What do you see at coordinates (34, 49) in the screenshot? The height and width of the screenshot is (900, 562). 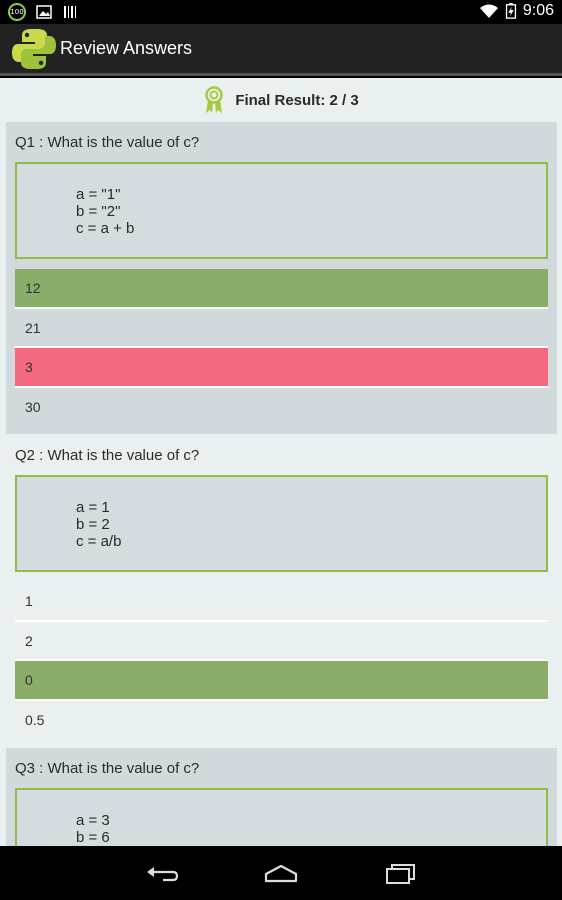 I see `python-logo-icon` at bounding box center [34, 49].